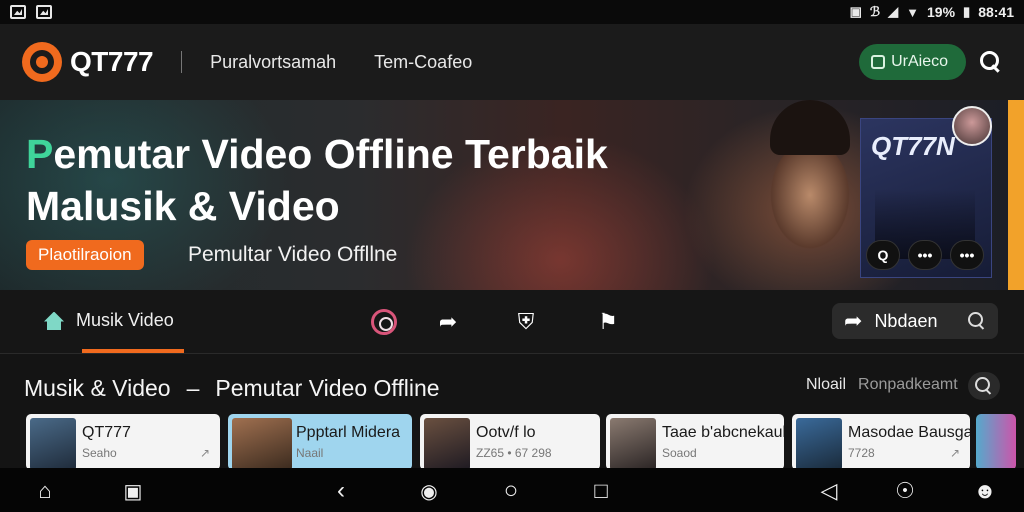 This screenshot has height=512, width=1024. What do you see at coordinates (855, 11) in the screenshot?
I see `vibrate-icon: ▣` at bounding box center [855, 11].